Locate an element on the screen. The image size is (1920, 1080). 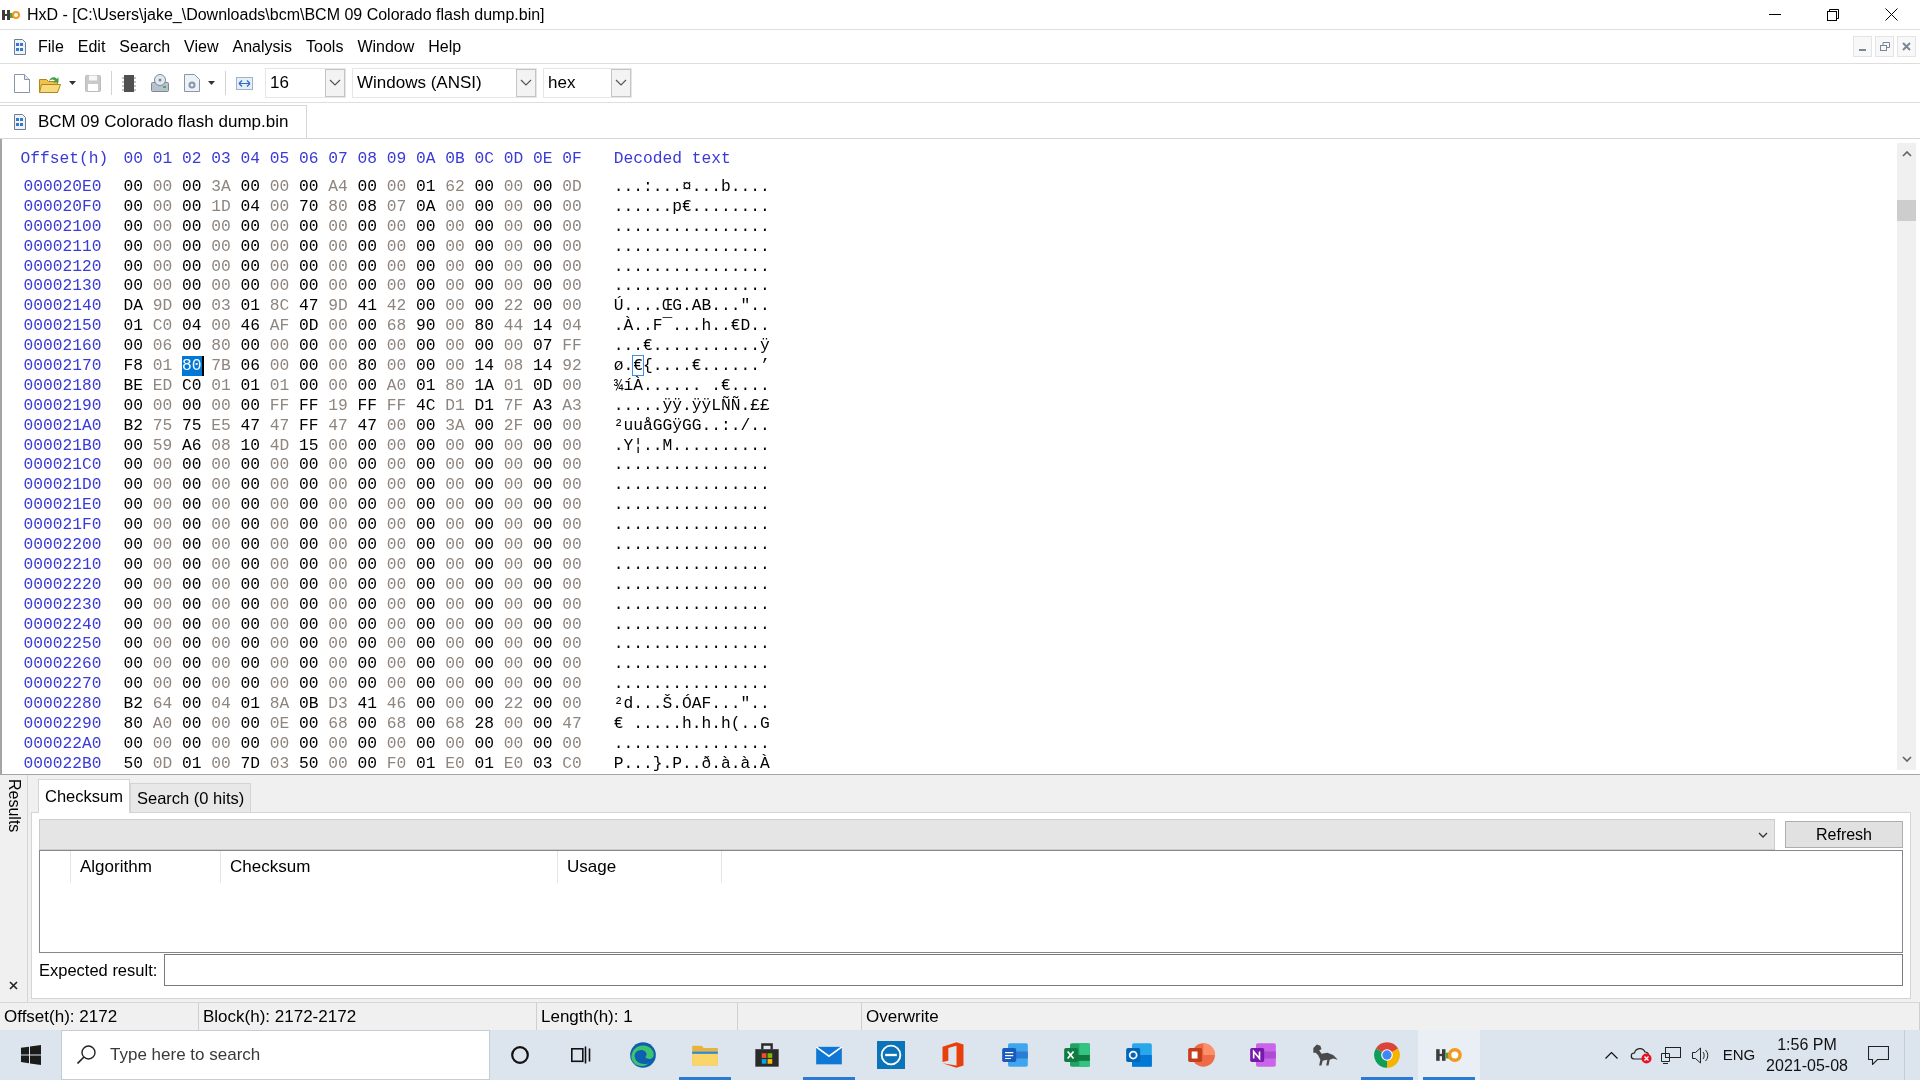
hex-byte: FF is located at coordinates (396, 405).